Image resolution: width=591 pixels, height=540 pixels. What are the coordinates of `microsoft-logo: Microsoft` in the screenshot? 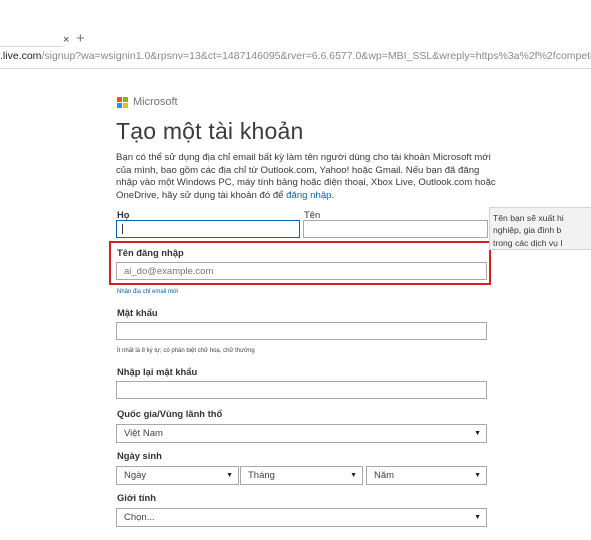 It's located at (147, 102).